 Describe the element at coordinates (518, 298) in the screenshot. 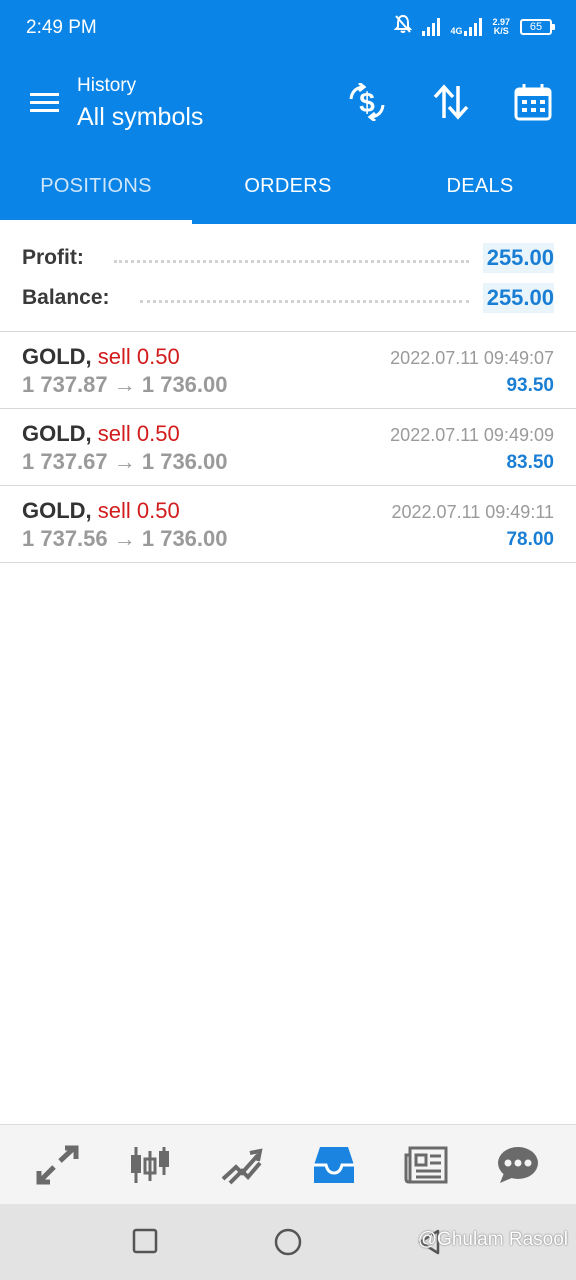

I see `balance-value: 255.00` at that location.